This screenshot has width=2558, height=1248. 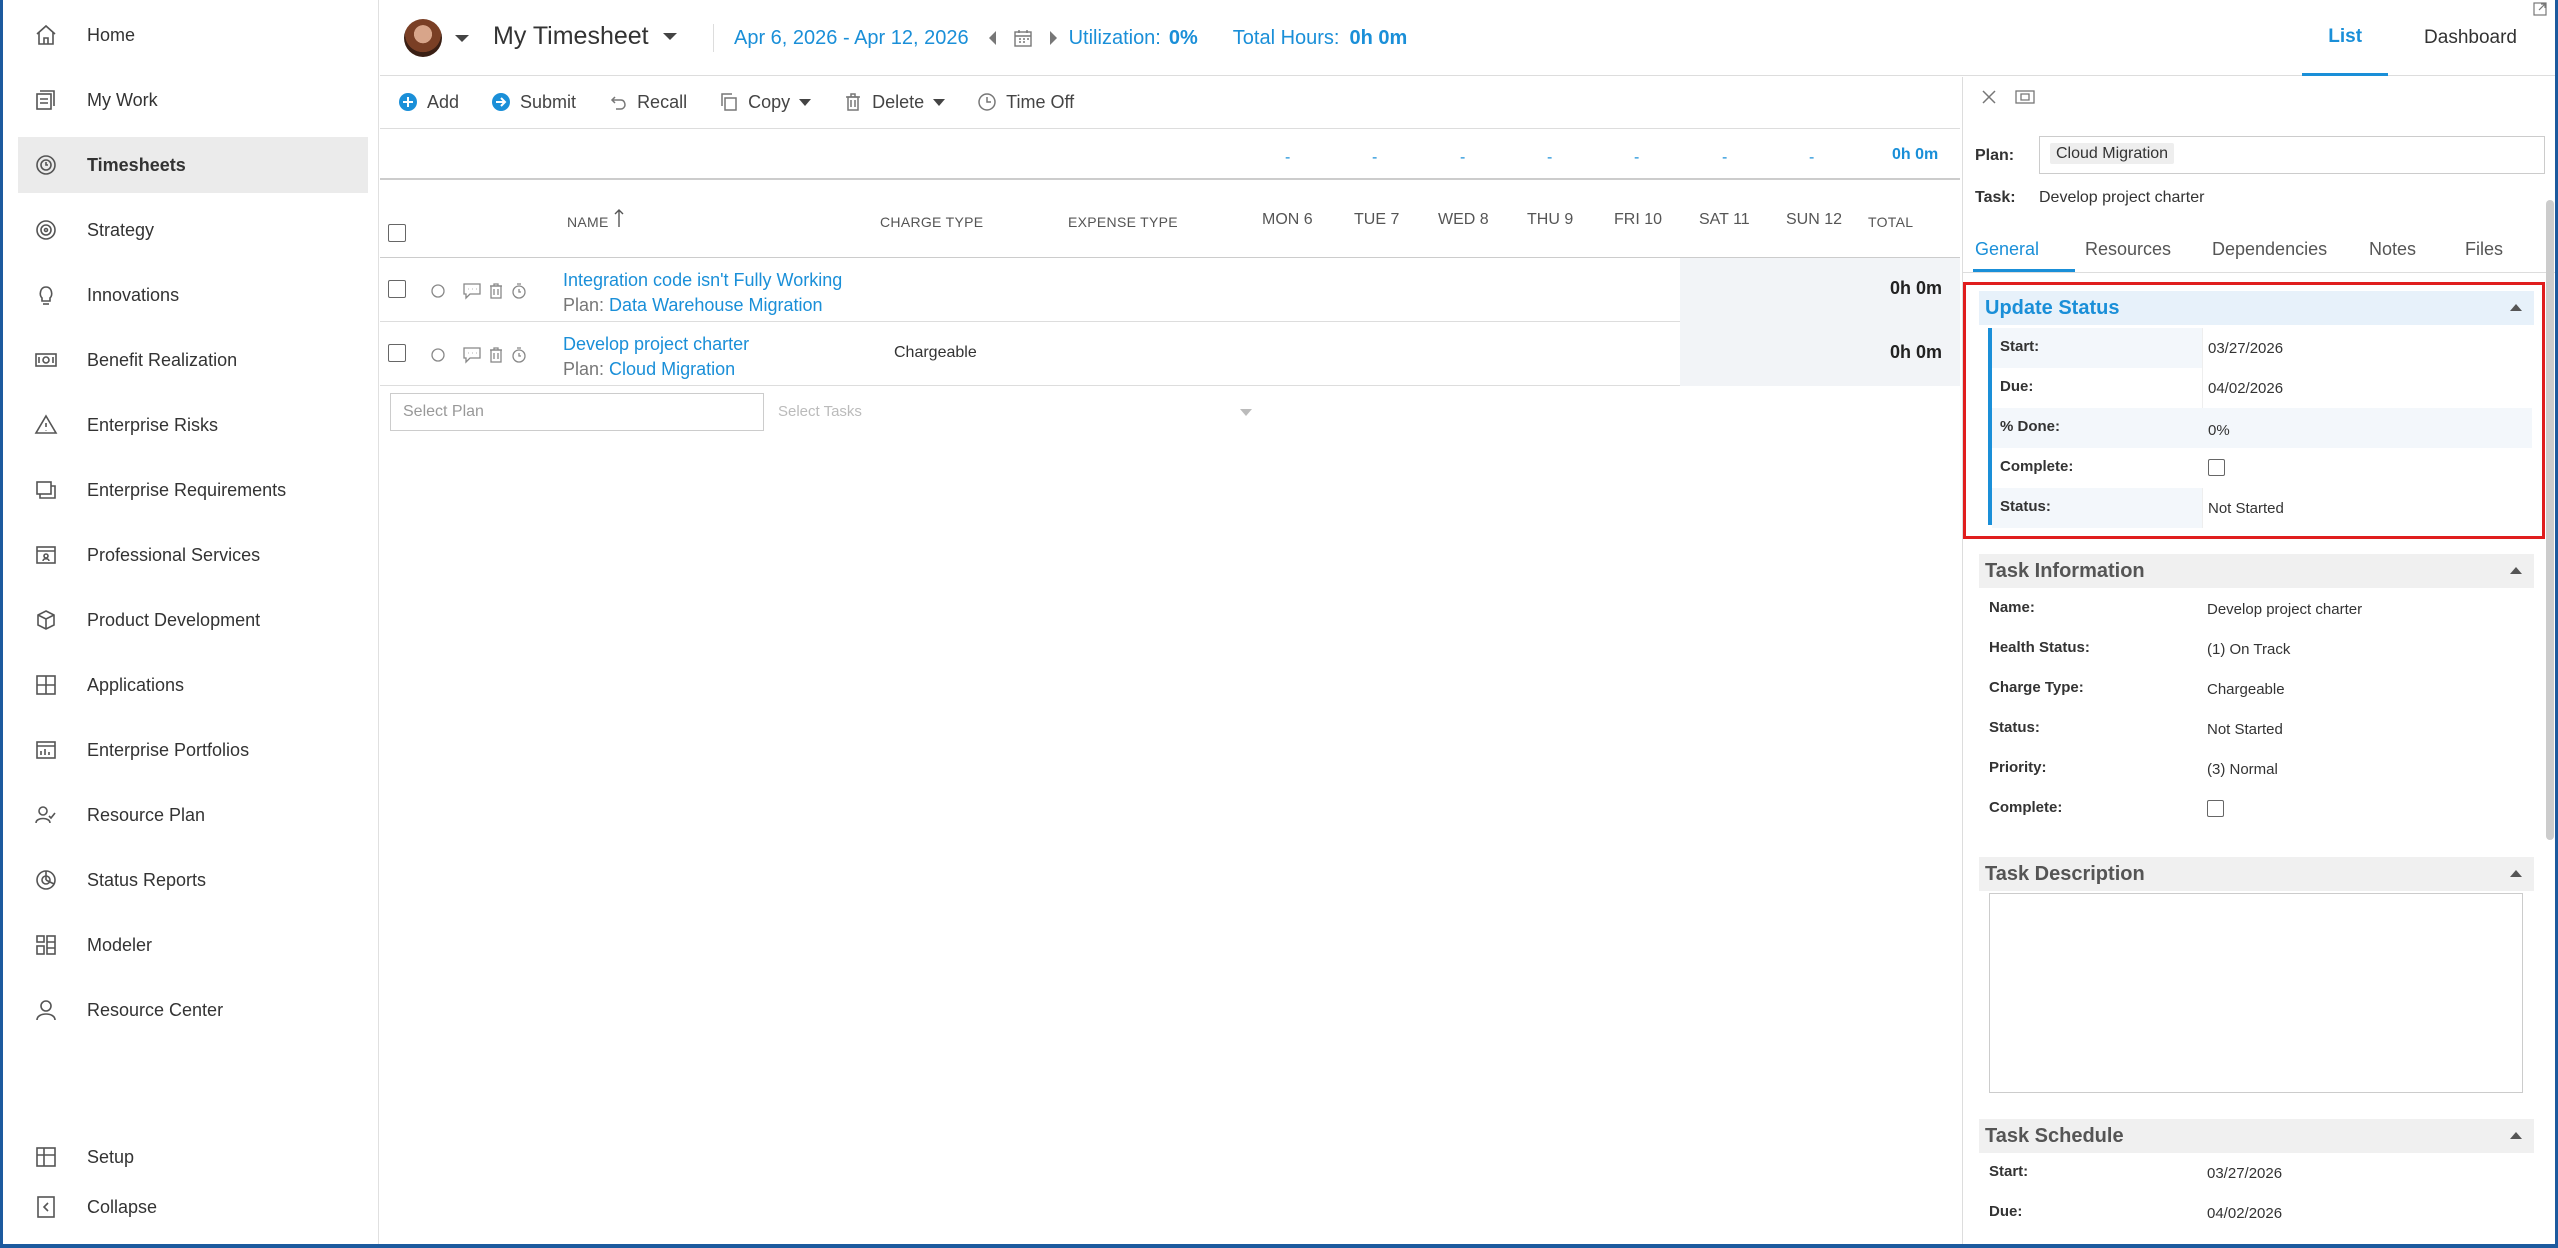 I want to click on date-range: Apr 6, 2026 - Apr 12, 2026, so click(x=851, y=38).